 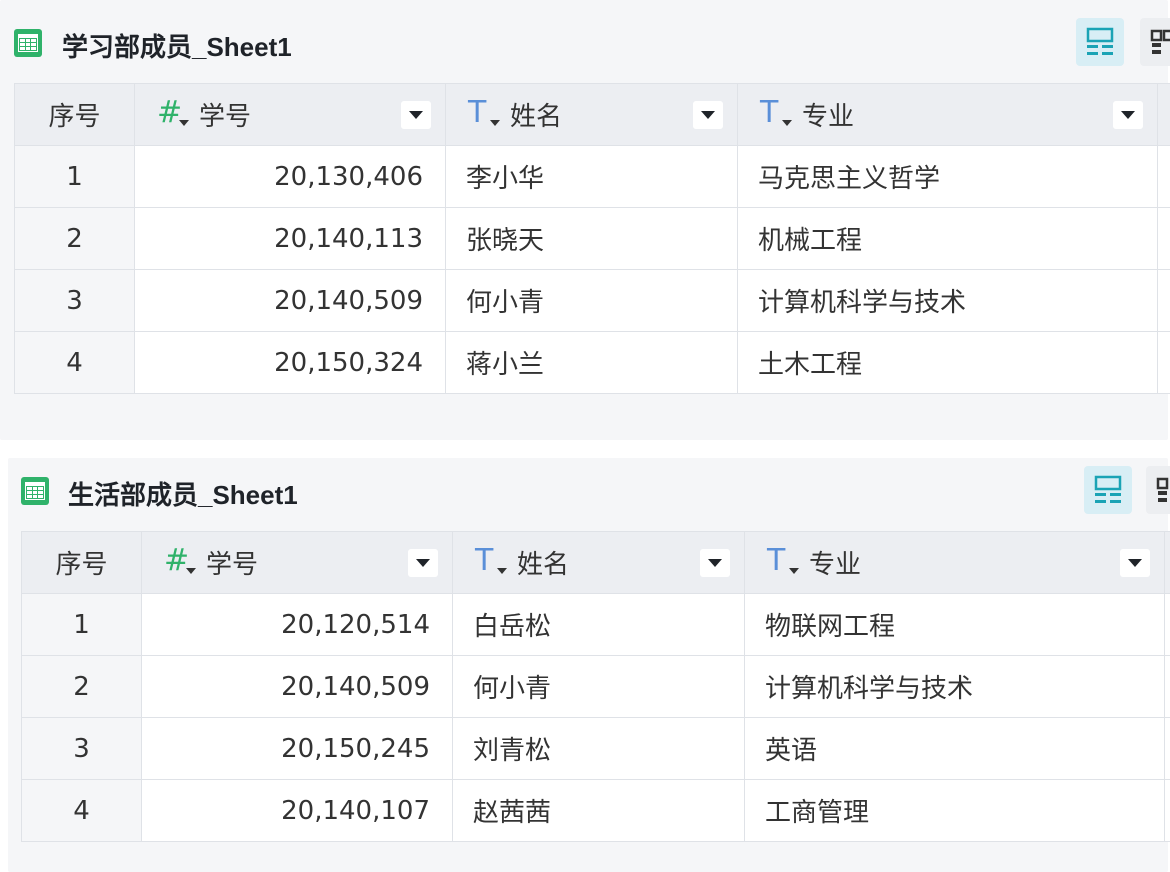 What do you see at coordinates (290, 176) in the screenshot?
I see `cell-id: 20,130,406` at bounding box center [290, 176].